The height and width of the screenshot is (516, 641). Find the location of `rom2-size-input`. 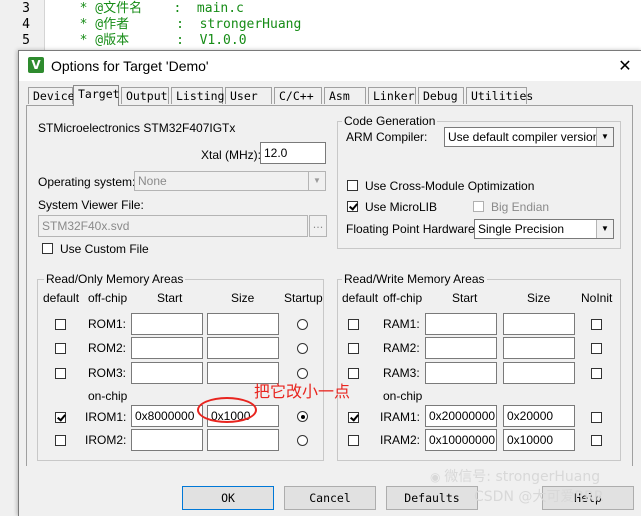

rom2-size-input is located at coordinates (243, 348).